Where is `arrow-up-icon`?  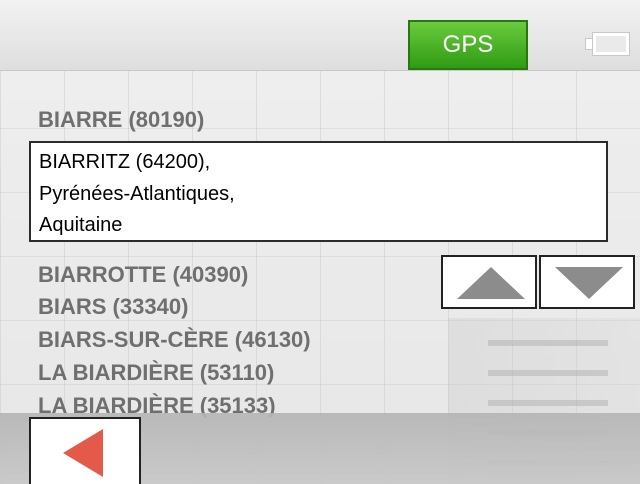 arrow-up-icon is located at coordinates (491, 283).